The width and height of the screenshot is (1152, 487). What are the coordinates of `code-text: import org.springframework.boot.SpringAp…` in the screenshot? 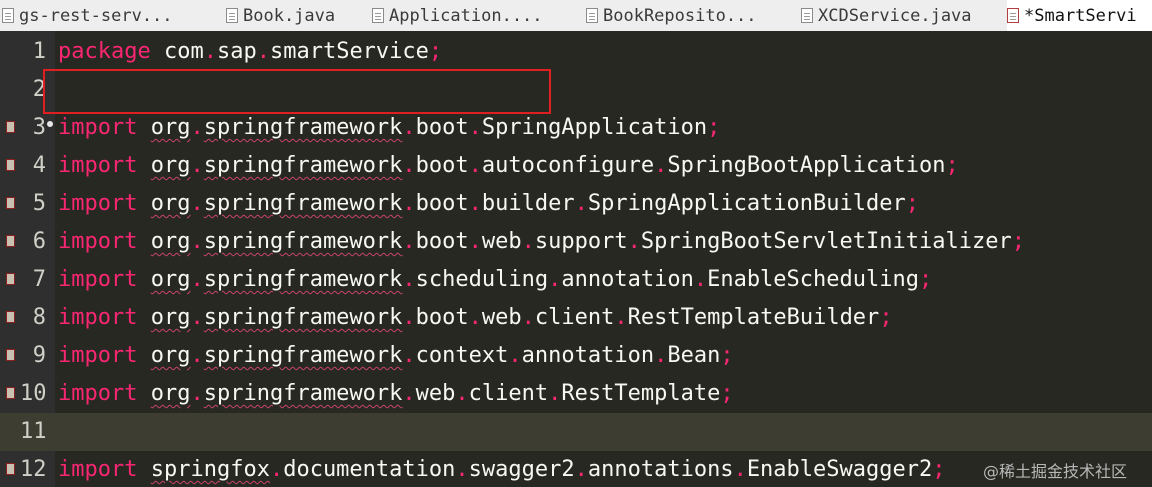 It's located at (389, 127).